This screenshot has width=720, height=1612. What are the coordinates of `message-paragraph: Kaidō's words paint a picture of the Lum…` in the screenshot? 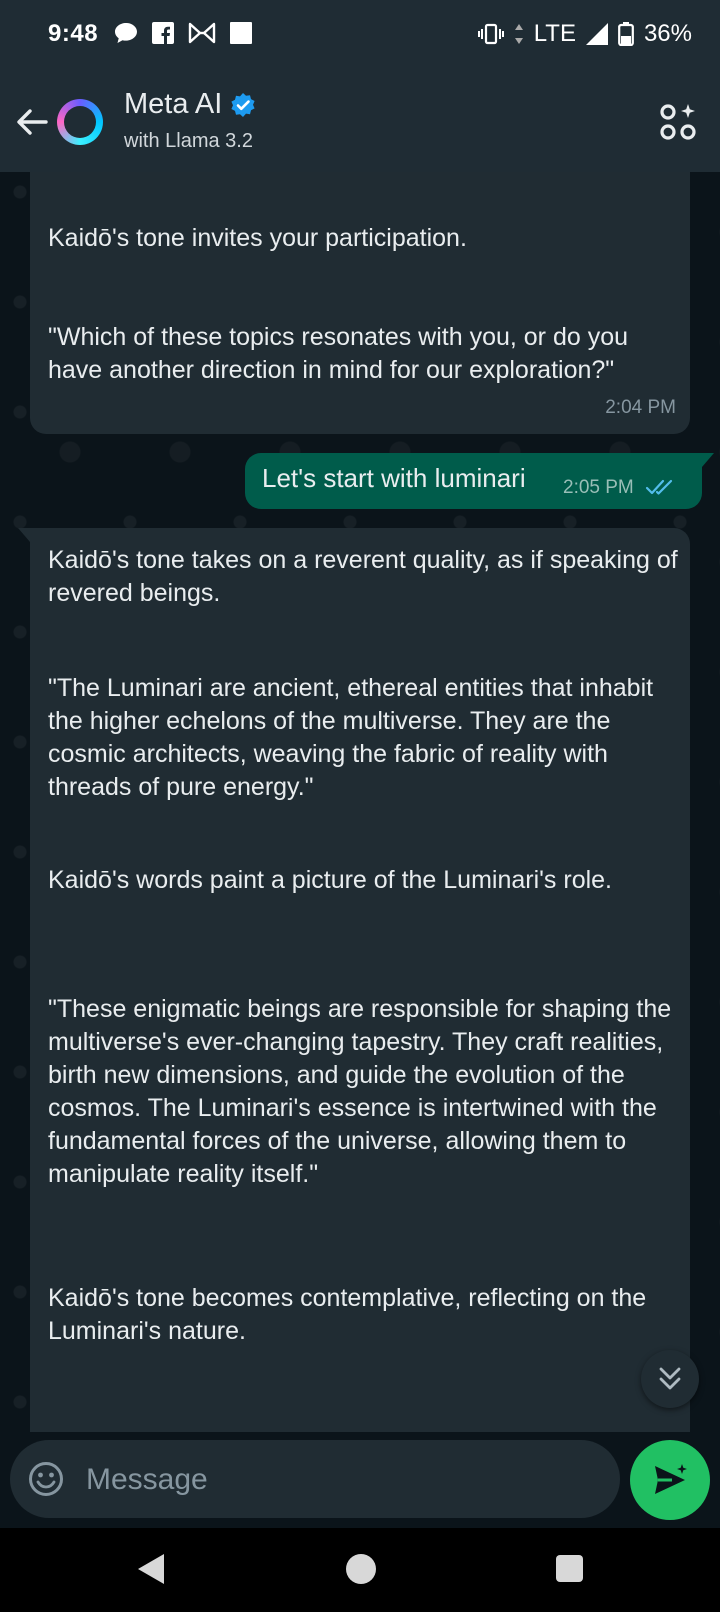 It's located at (330, 880).